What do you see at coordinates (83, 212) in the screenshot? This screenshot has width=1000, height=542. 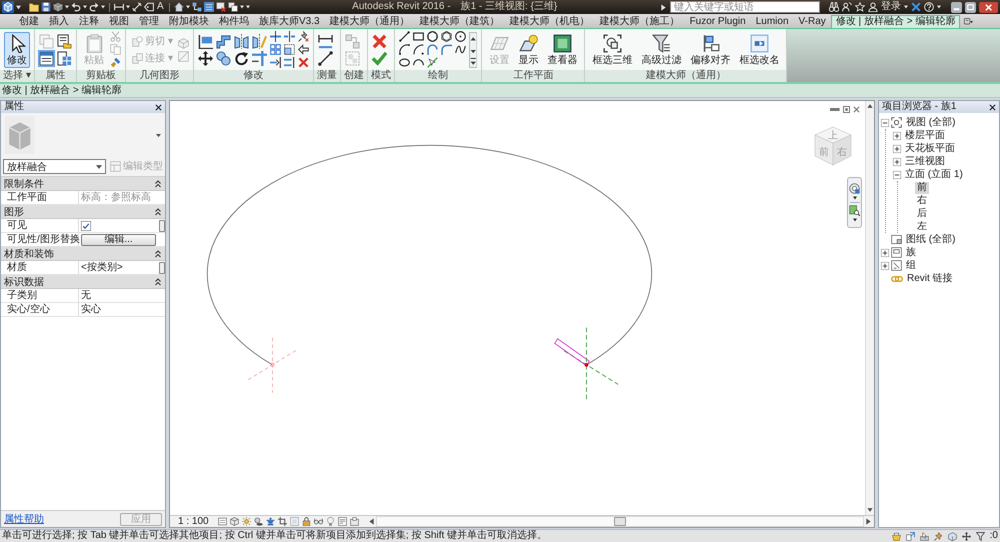 I see `property-group-header: 图形` at bounding box center [83, 212].